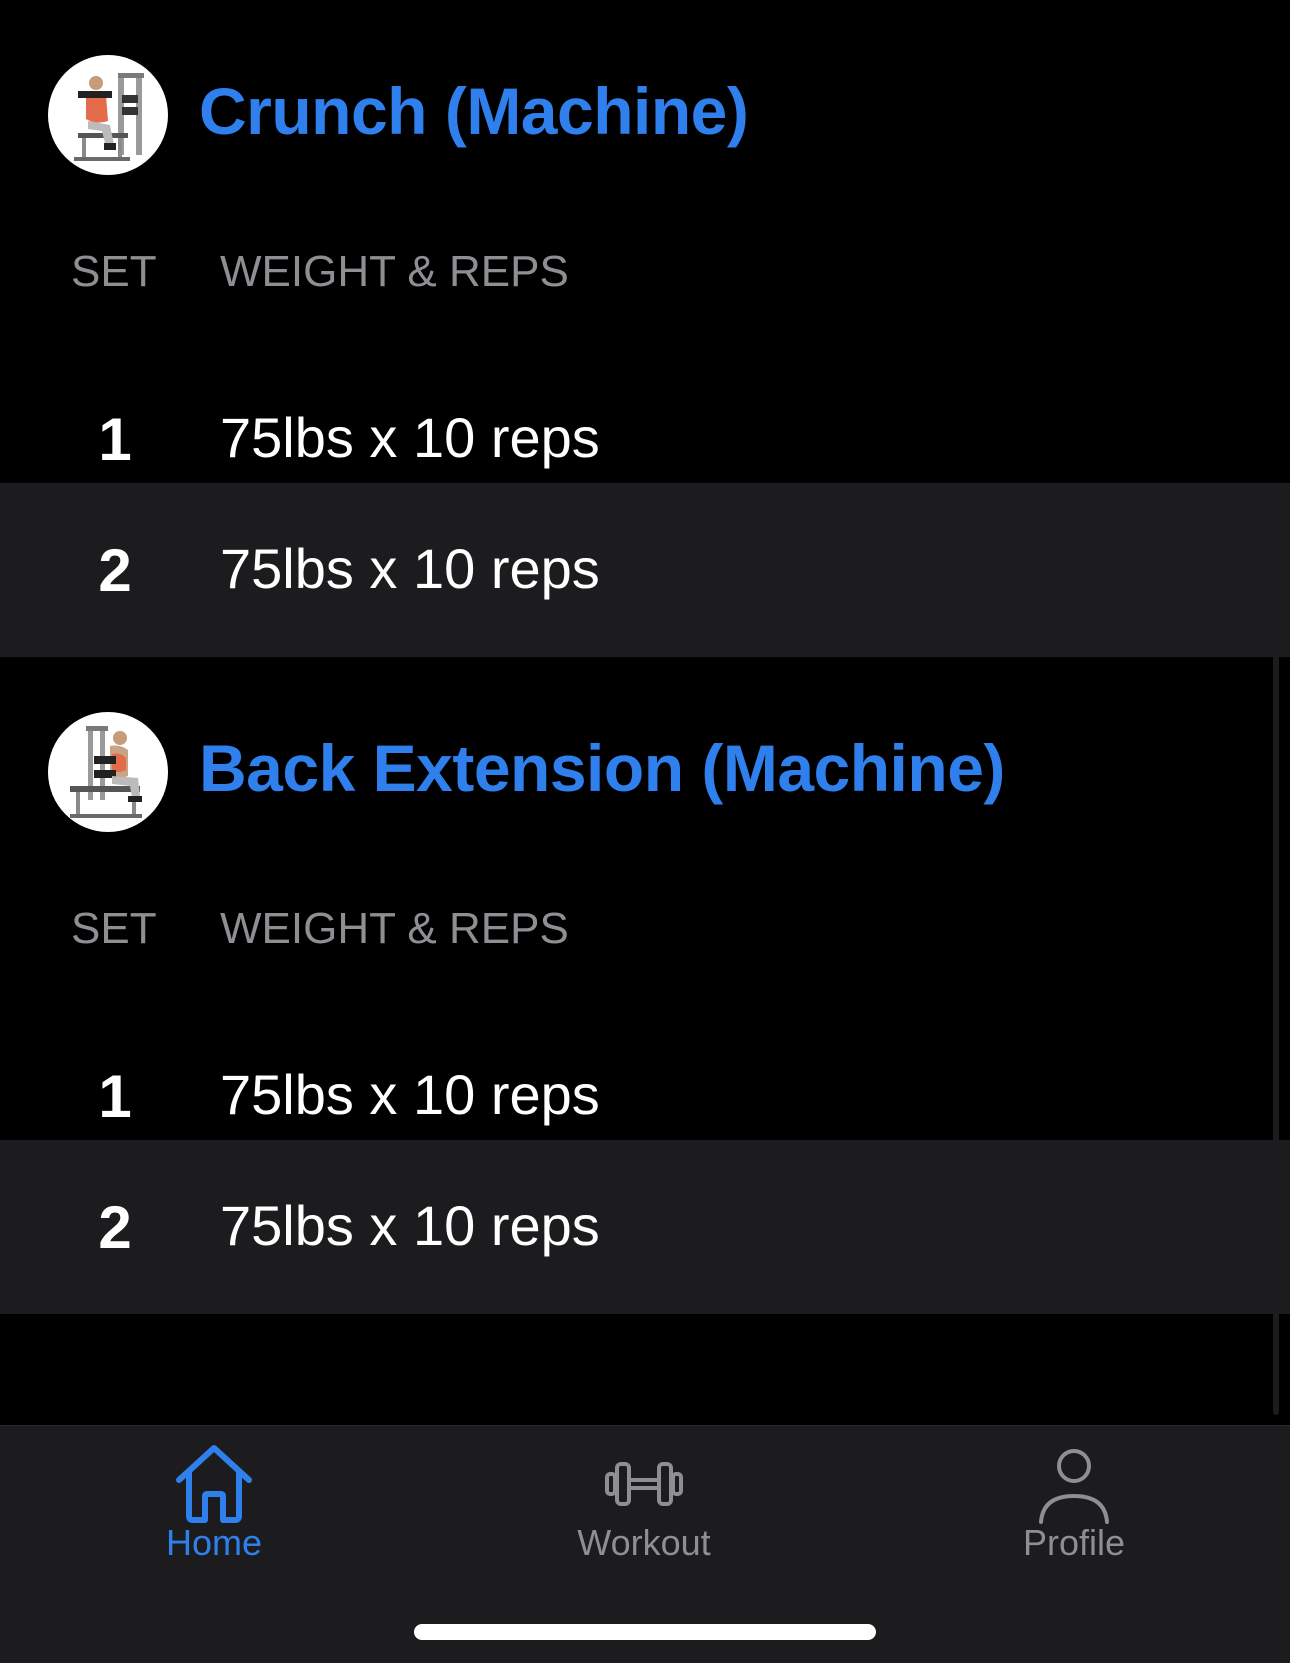  Describe the element at coordinates (1074, 1483) in the screenshot. I see `person-icon` at that location.